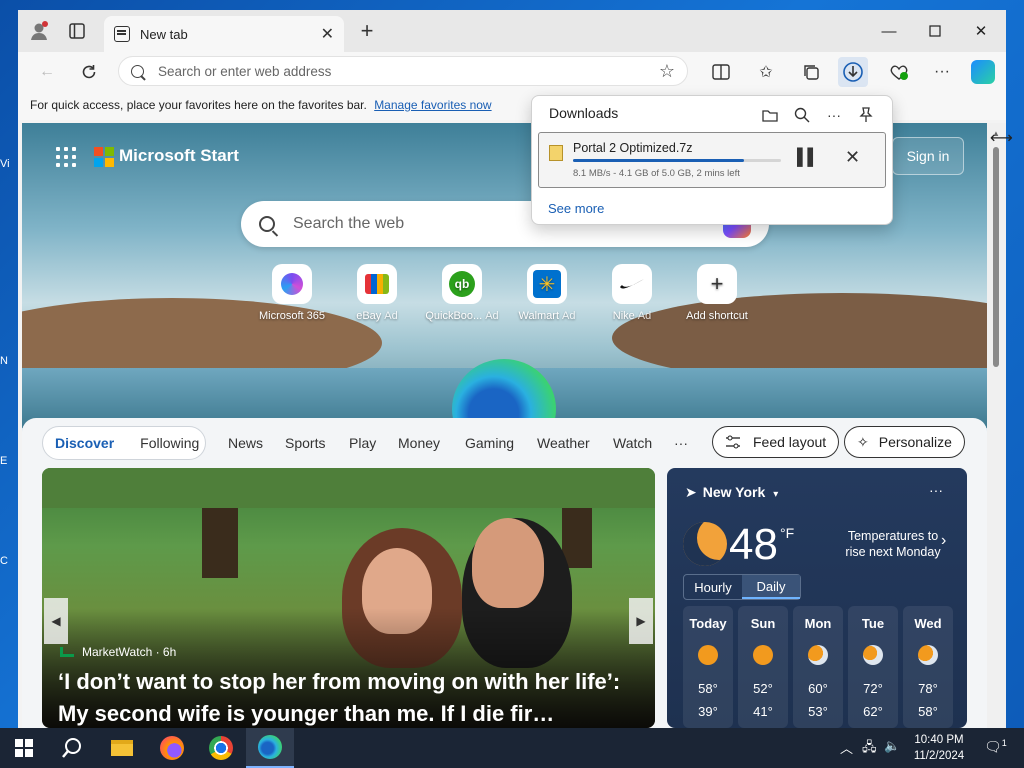  I want to click on tab-discover: Discover, so click(78, 443).